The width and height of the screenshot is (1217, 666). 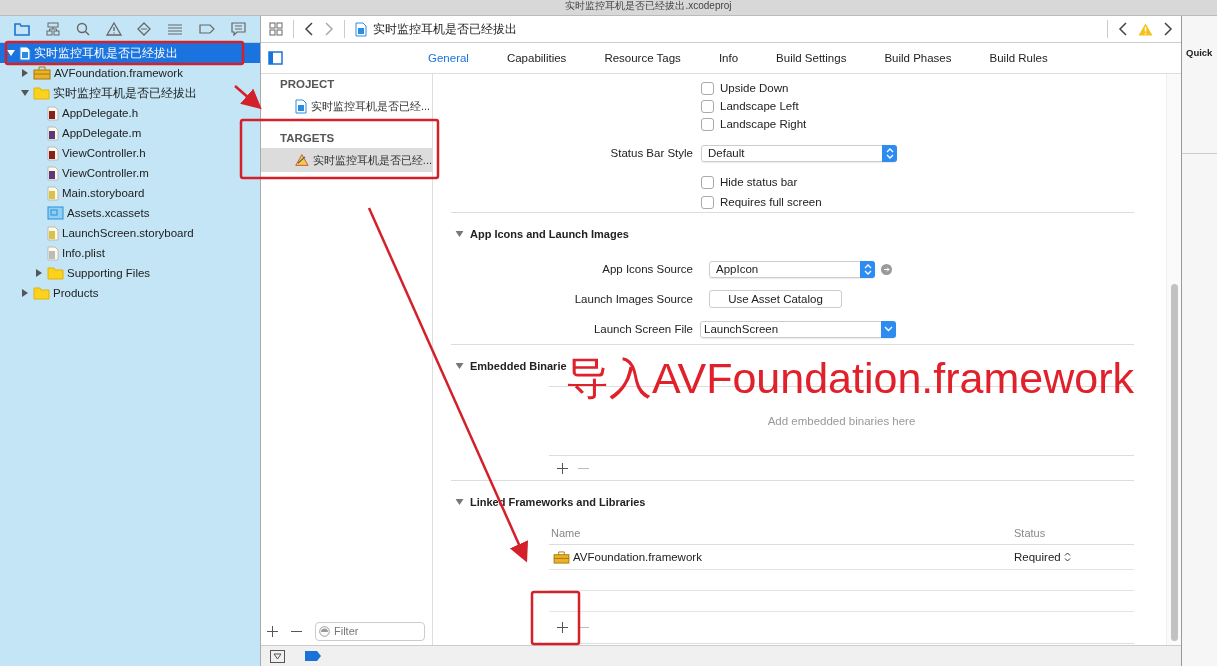 I want to click on tree-item: ViewController.h, so click(x=130, y=153).